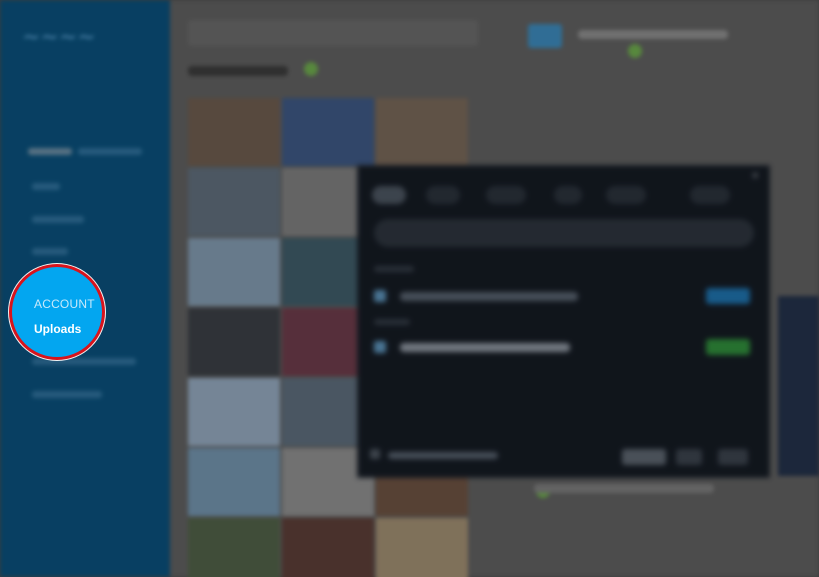 The image size is (819, 577). I want to click on search-input, so click(333, 33).